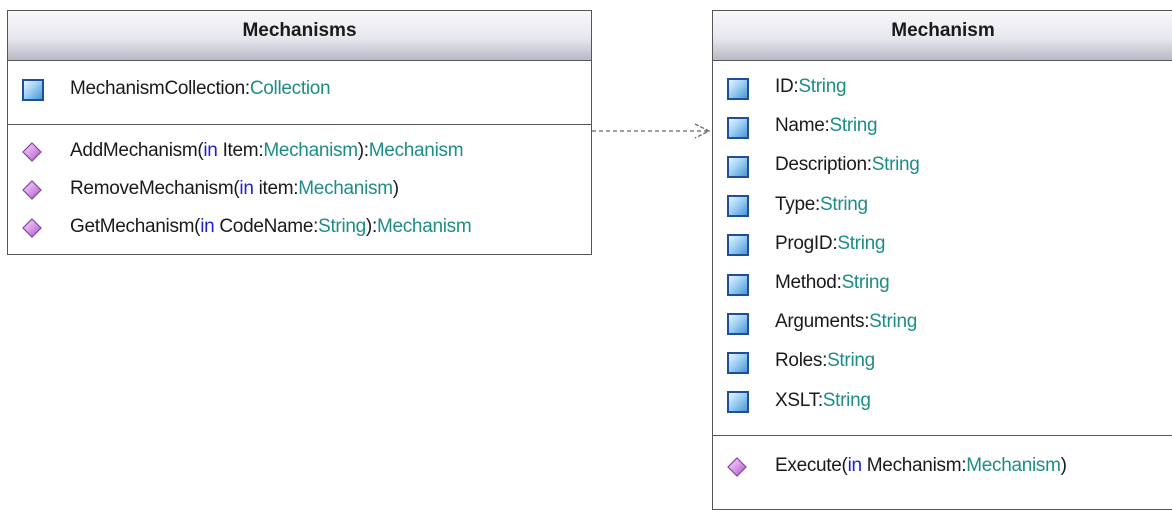 The width and height of the screenshot is (1172, 510). I want to click on attribute-text: ID:String, so click(811, 87).